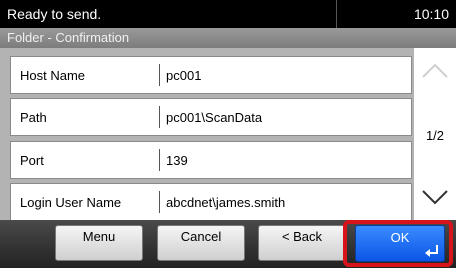  What do you see at coordinates (53, 75) in the screenshot?
I see `row-label: Host Name` at bounding box center [53, 75].